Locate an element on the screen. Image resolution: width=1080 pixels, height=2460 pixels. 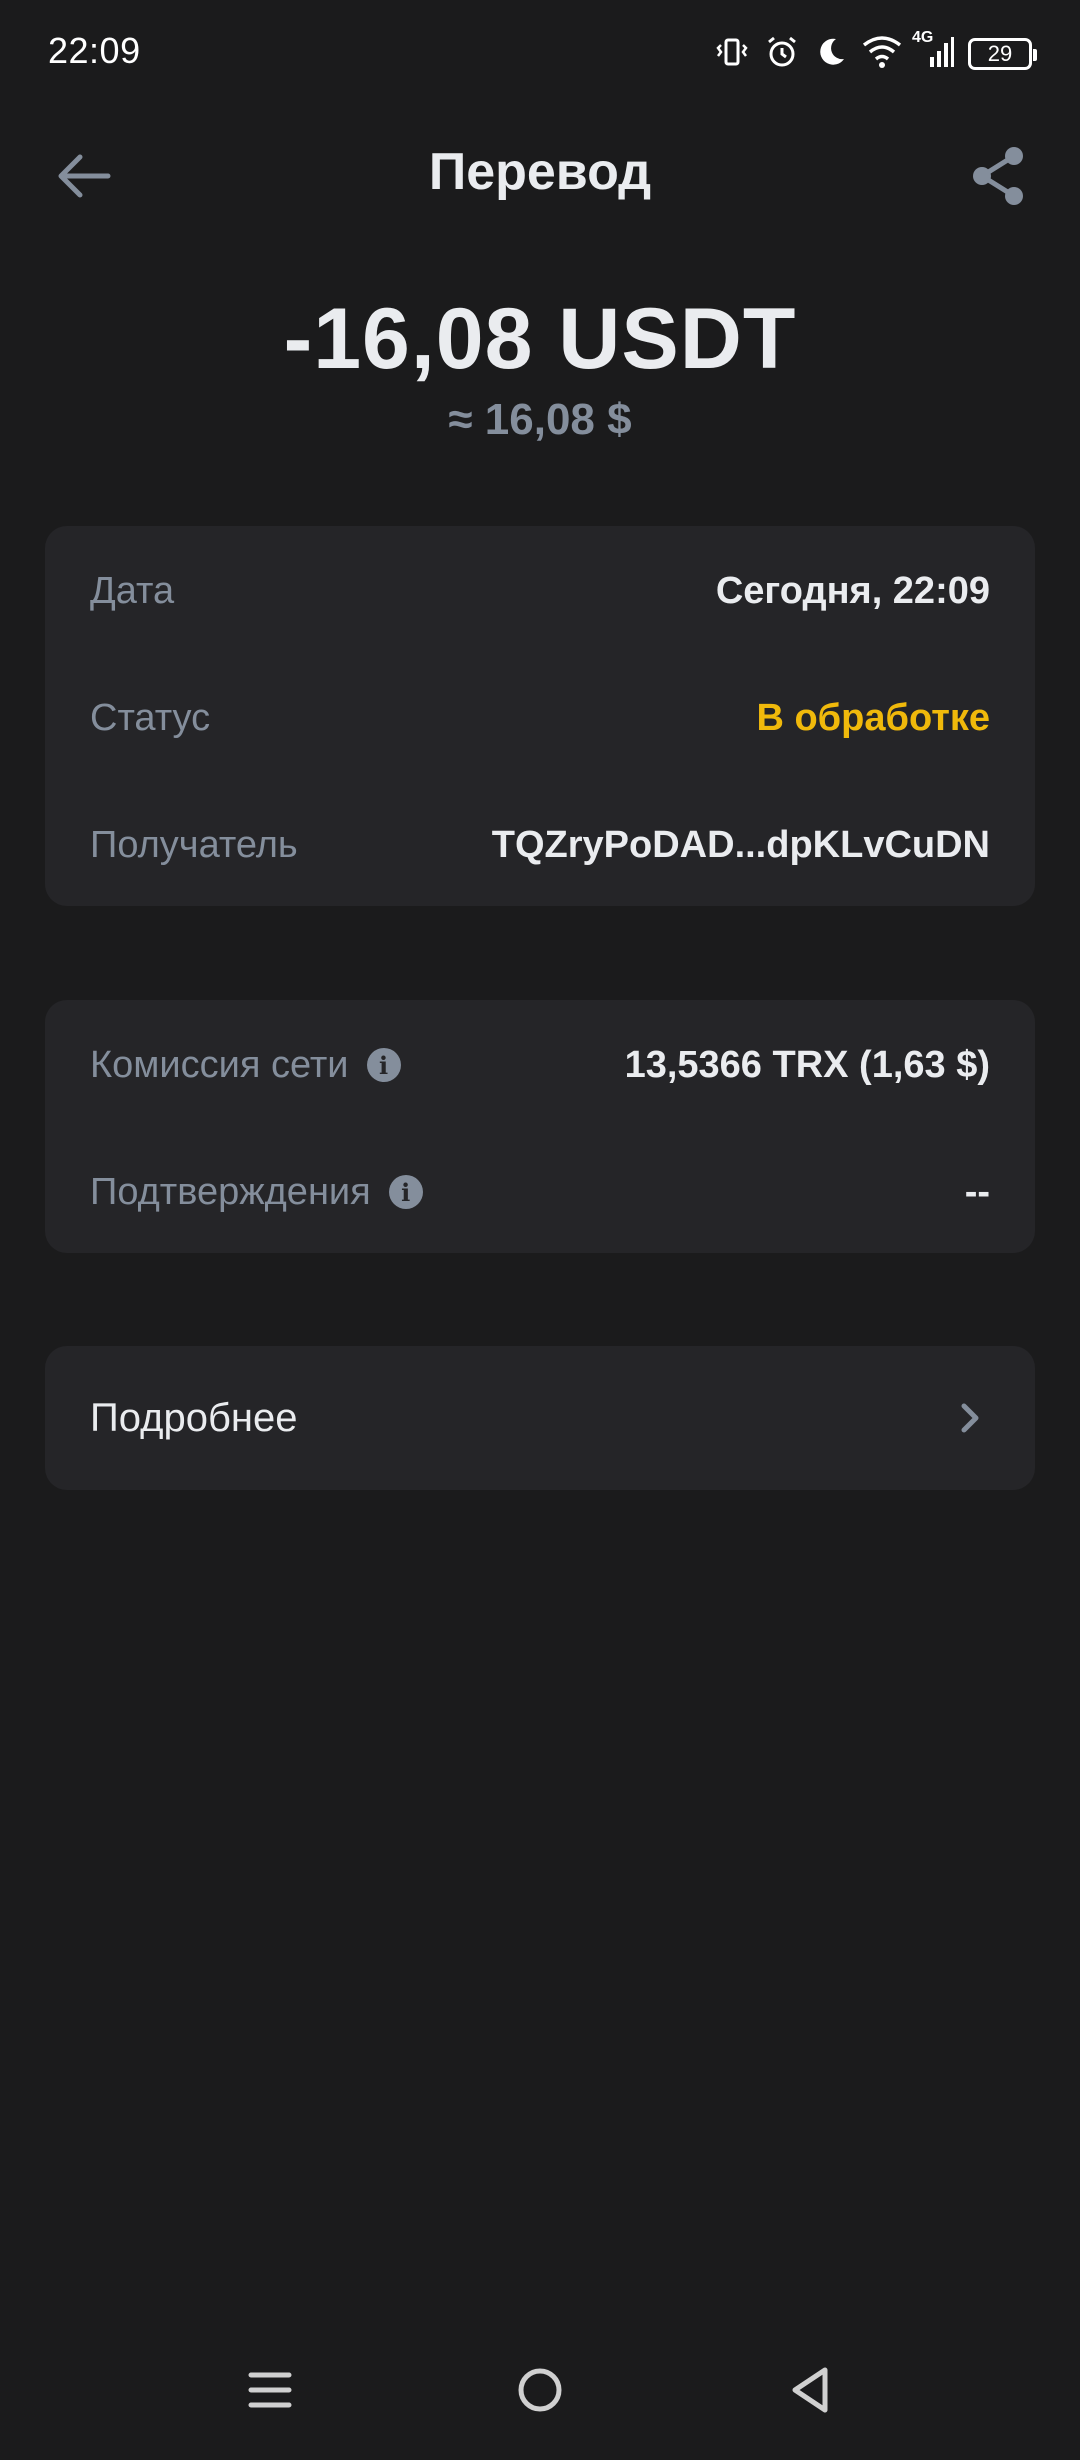
network-fee-label: Комиссия сети is located at coordinates (219, 1064).